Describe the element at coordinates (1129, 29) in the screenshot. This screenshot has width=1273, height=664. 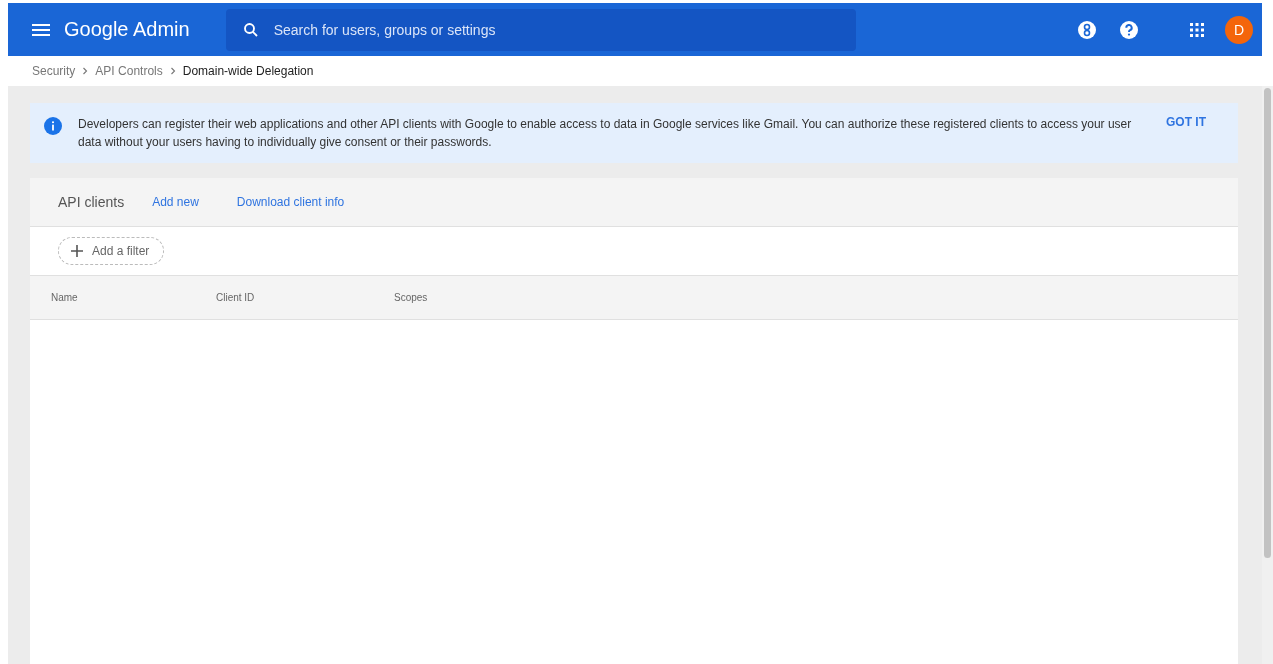
I see `help-icon` at that location.